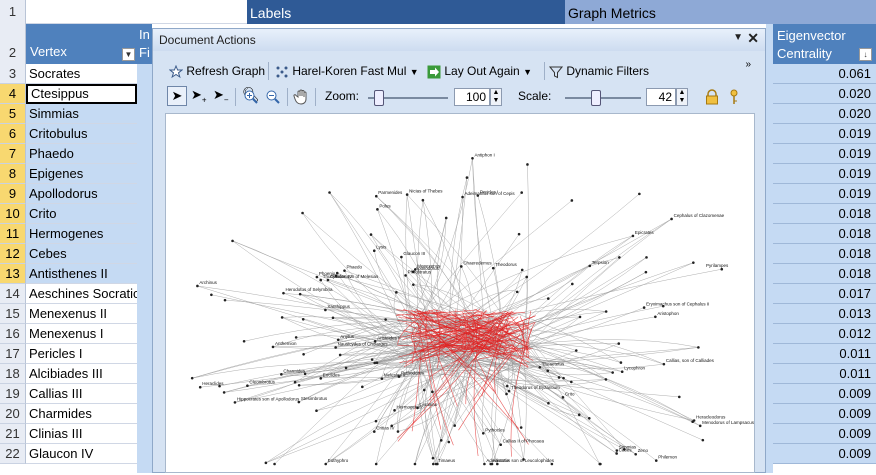 Image resolution: width=876 pixels, height=475 pixels. Describe the element at coordinates (824, 74) in the screenshot. I see `eigenvector-cell: 0.061` at that location.